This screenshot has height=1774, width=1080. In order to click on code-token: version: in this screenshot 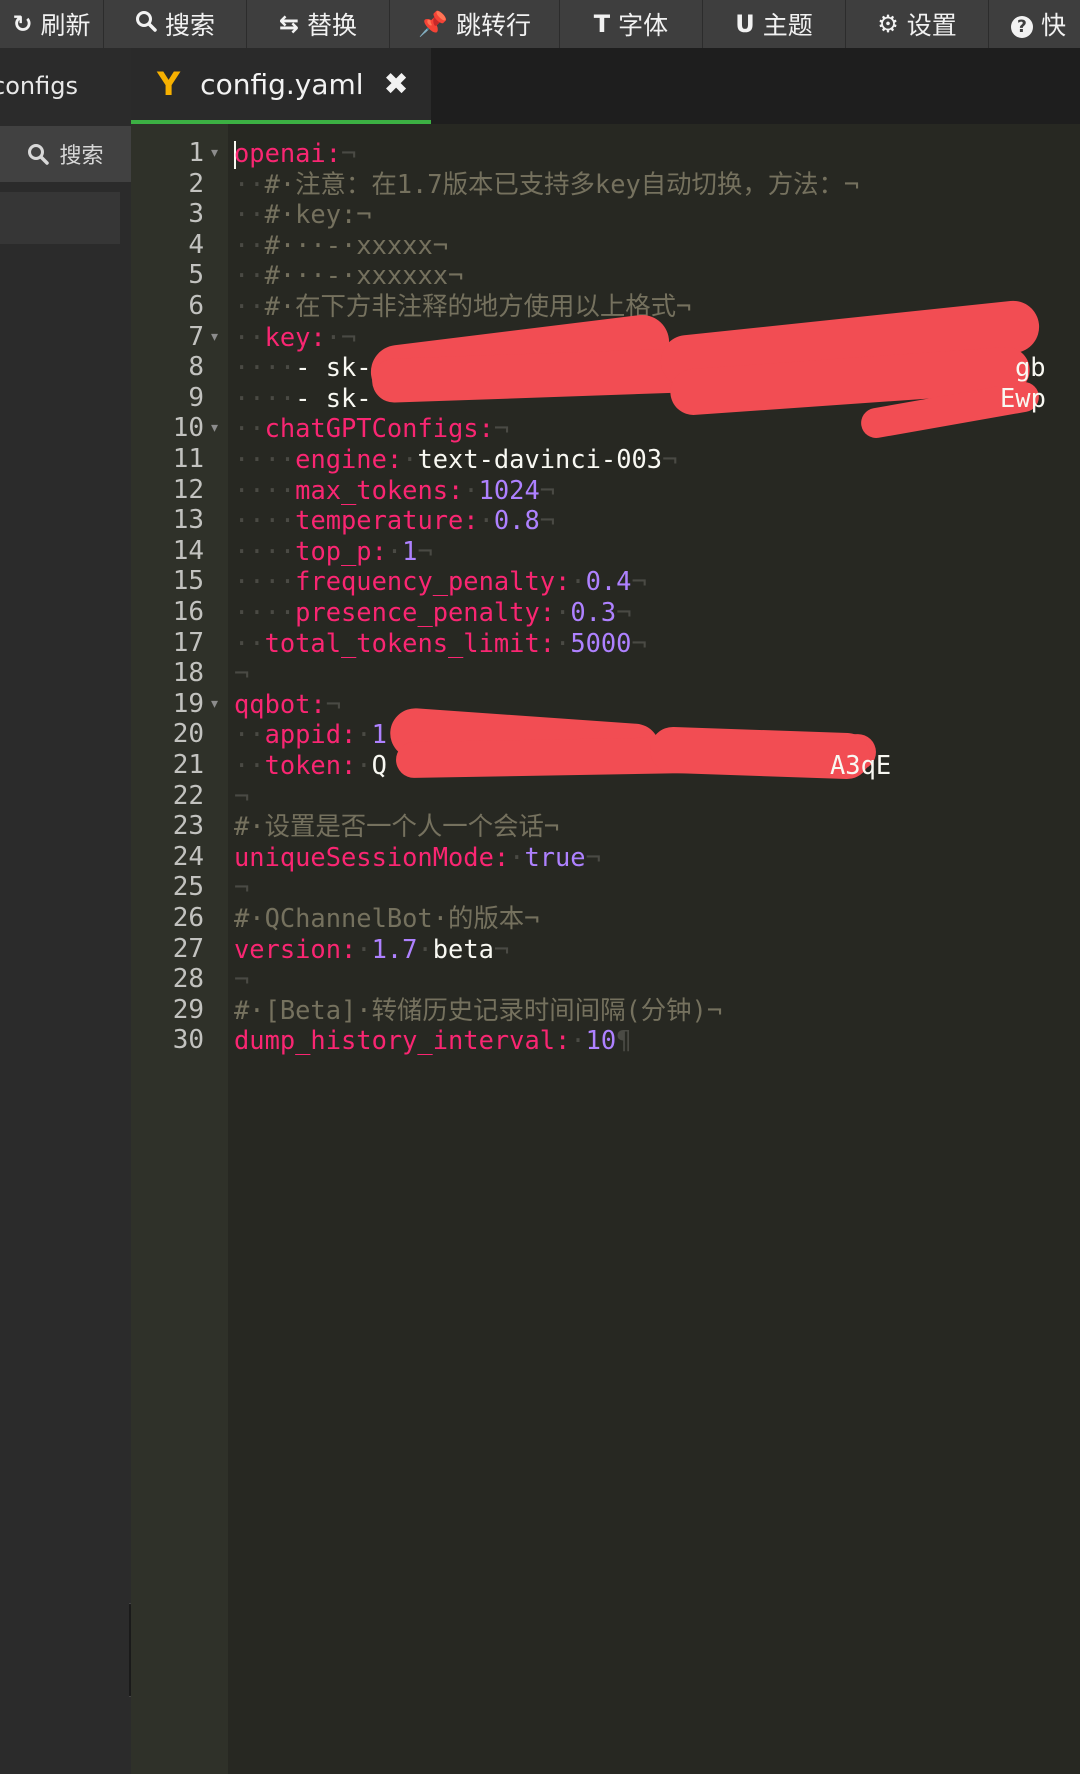, I will do `click(295, 948)`.